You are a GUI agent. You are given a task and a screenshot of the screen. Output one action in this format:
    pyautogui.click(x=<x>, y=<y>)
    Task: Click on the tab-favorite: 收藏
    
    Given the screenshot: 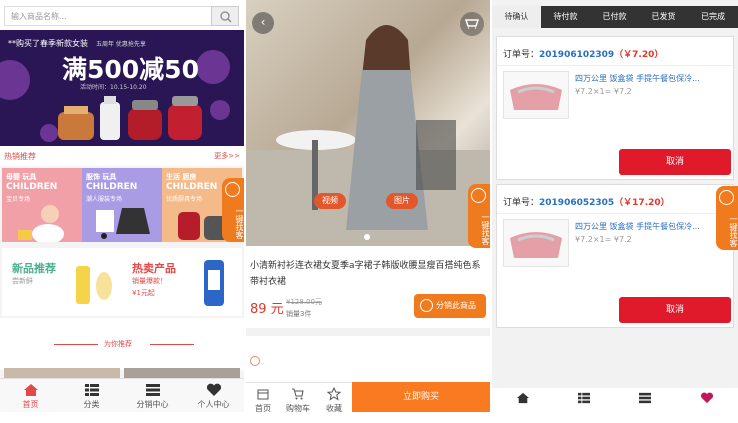 What is the action you would take?
    pyautogui.click(x=334, y=397)
    